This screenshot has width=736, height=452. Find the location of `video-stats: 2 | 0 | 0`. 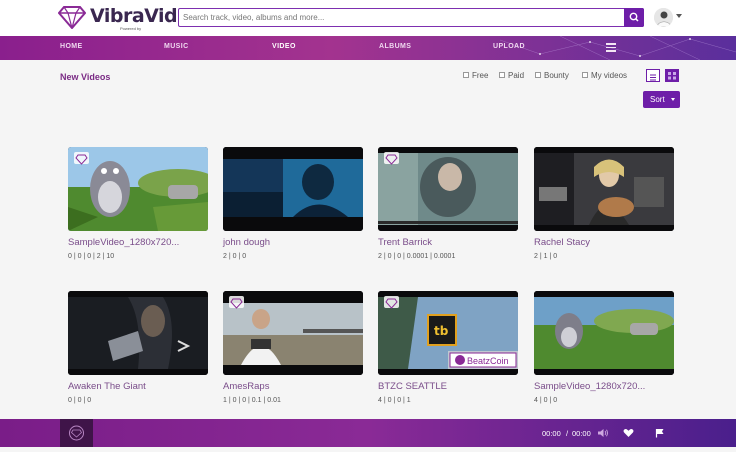

video-stats: 2 | 0 | 0 is located at coordinates (298, 256).